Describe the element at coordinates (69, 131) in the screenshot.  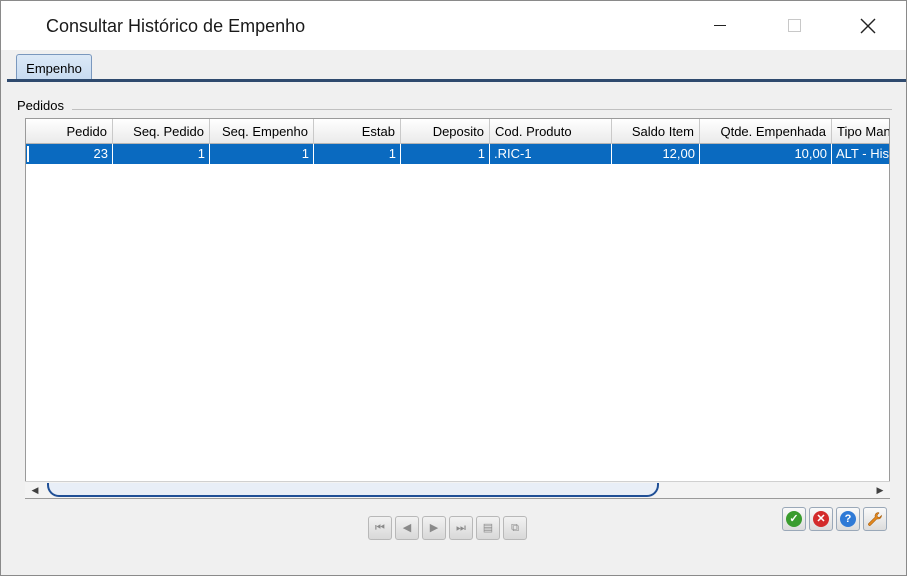
I see `column-header-pedido: Pedido` at that location.